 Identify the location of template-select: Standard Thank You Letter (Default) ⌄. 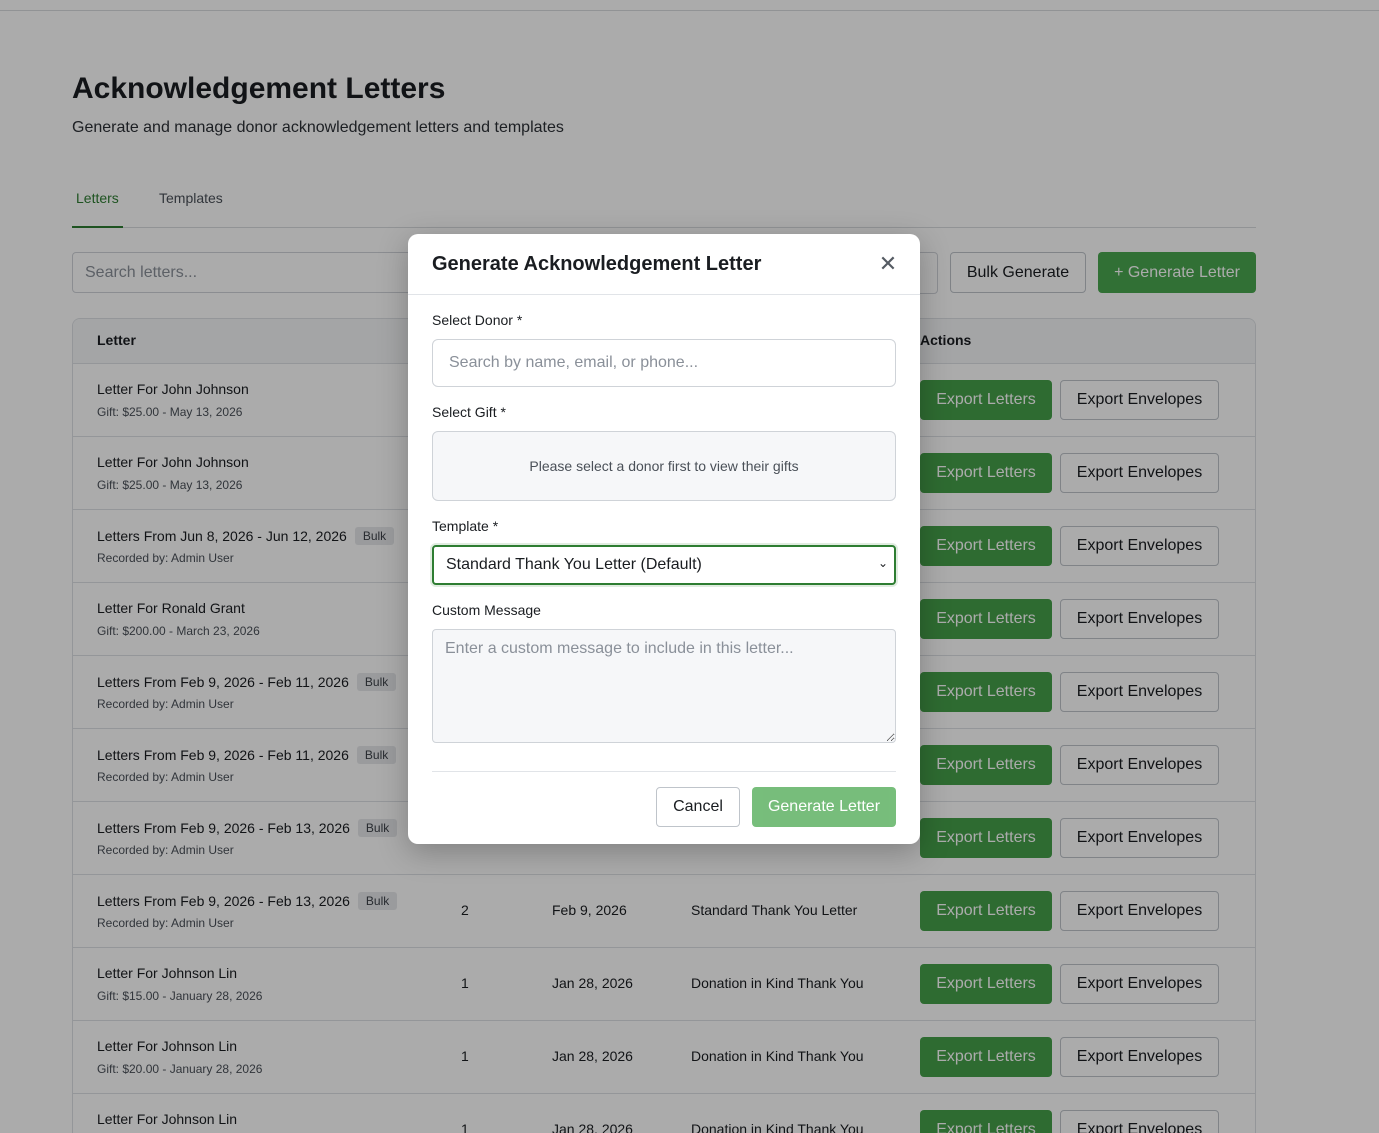
(664, 565).